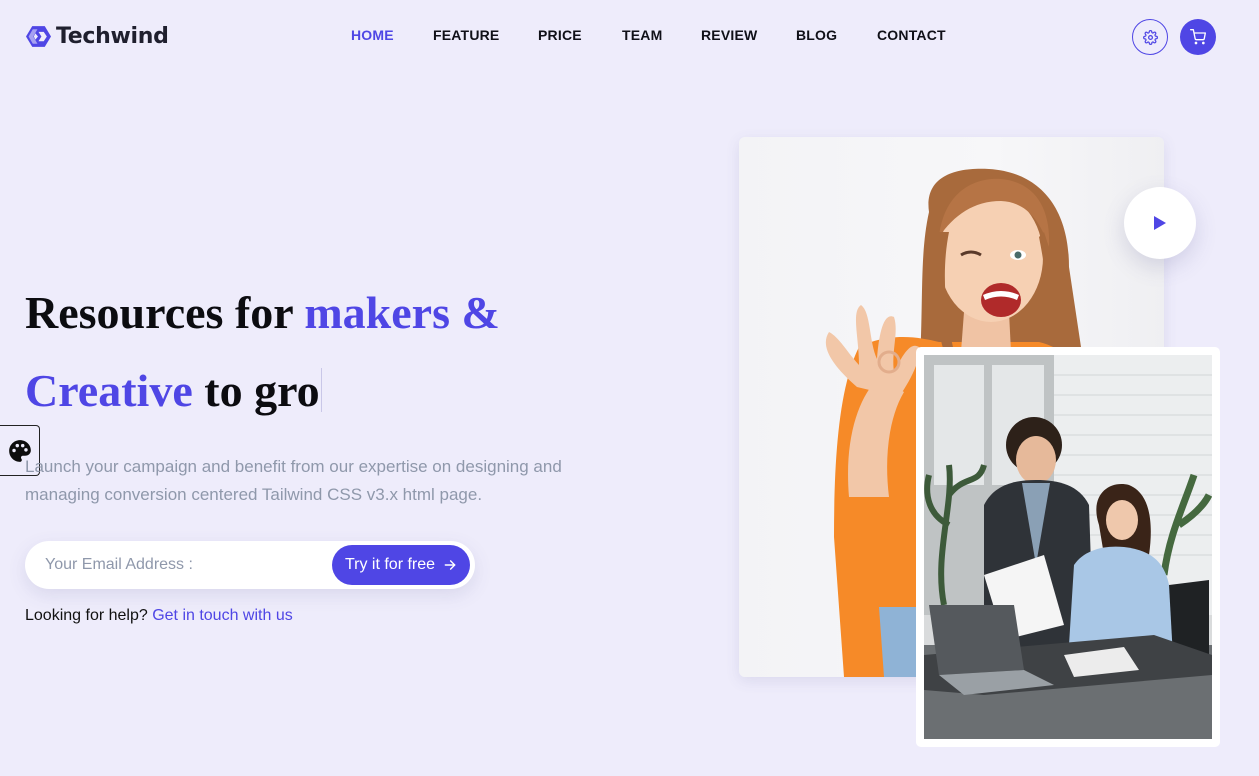 This screenshot has width=1259, height=776. I want to click on arrow-right-icon, so click(450, 565).